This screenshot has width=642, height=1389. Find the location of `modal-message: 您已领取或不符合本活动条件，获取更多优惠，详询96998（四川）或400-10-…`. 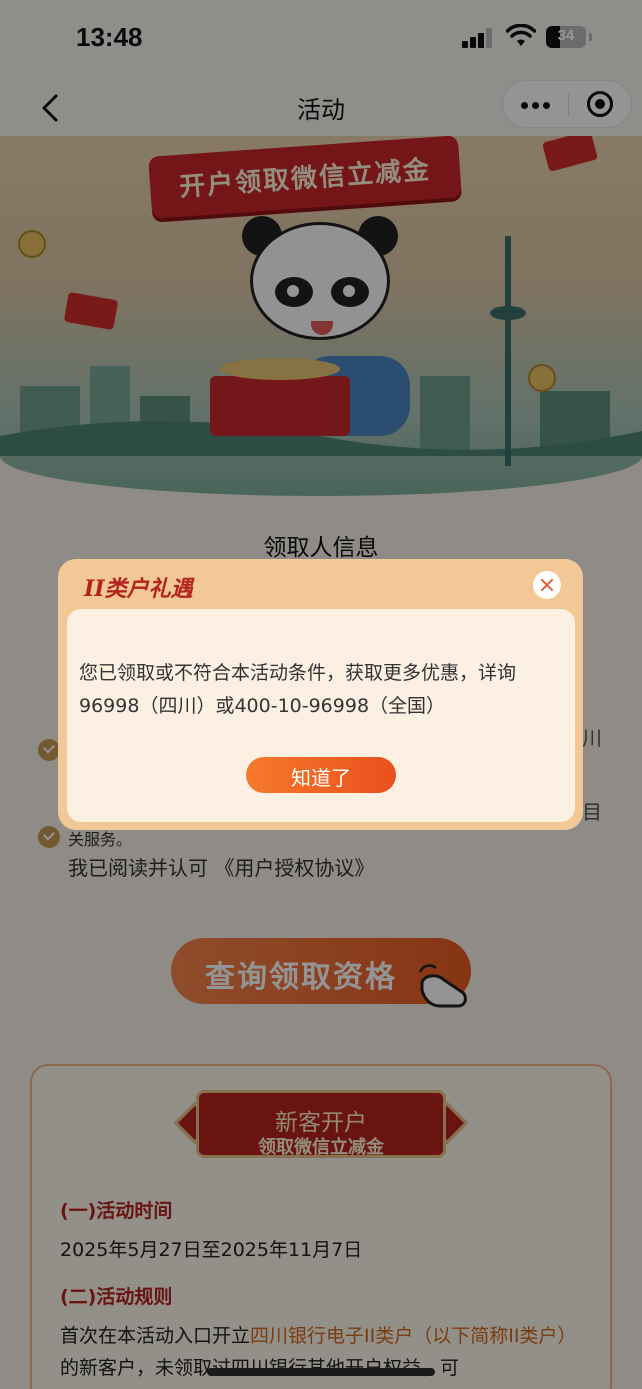

modal-message: 您已领取或不符合本活动条件，获取更多优惠，详询96998（四川）或400-10-… is located at coordinates (298, 689).